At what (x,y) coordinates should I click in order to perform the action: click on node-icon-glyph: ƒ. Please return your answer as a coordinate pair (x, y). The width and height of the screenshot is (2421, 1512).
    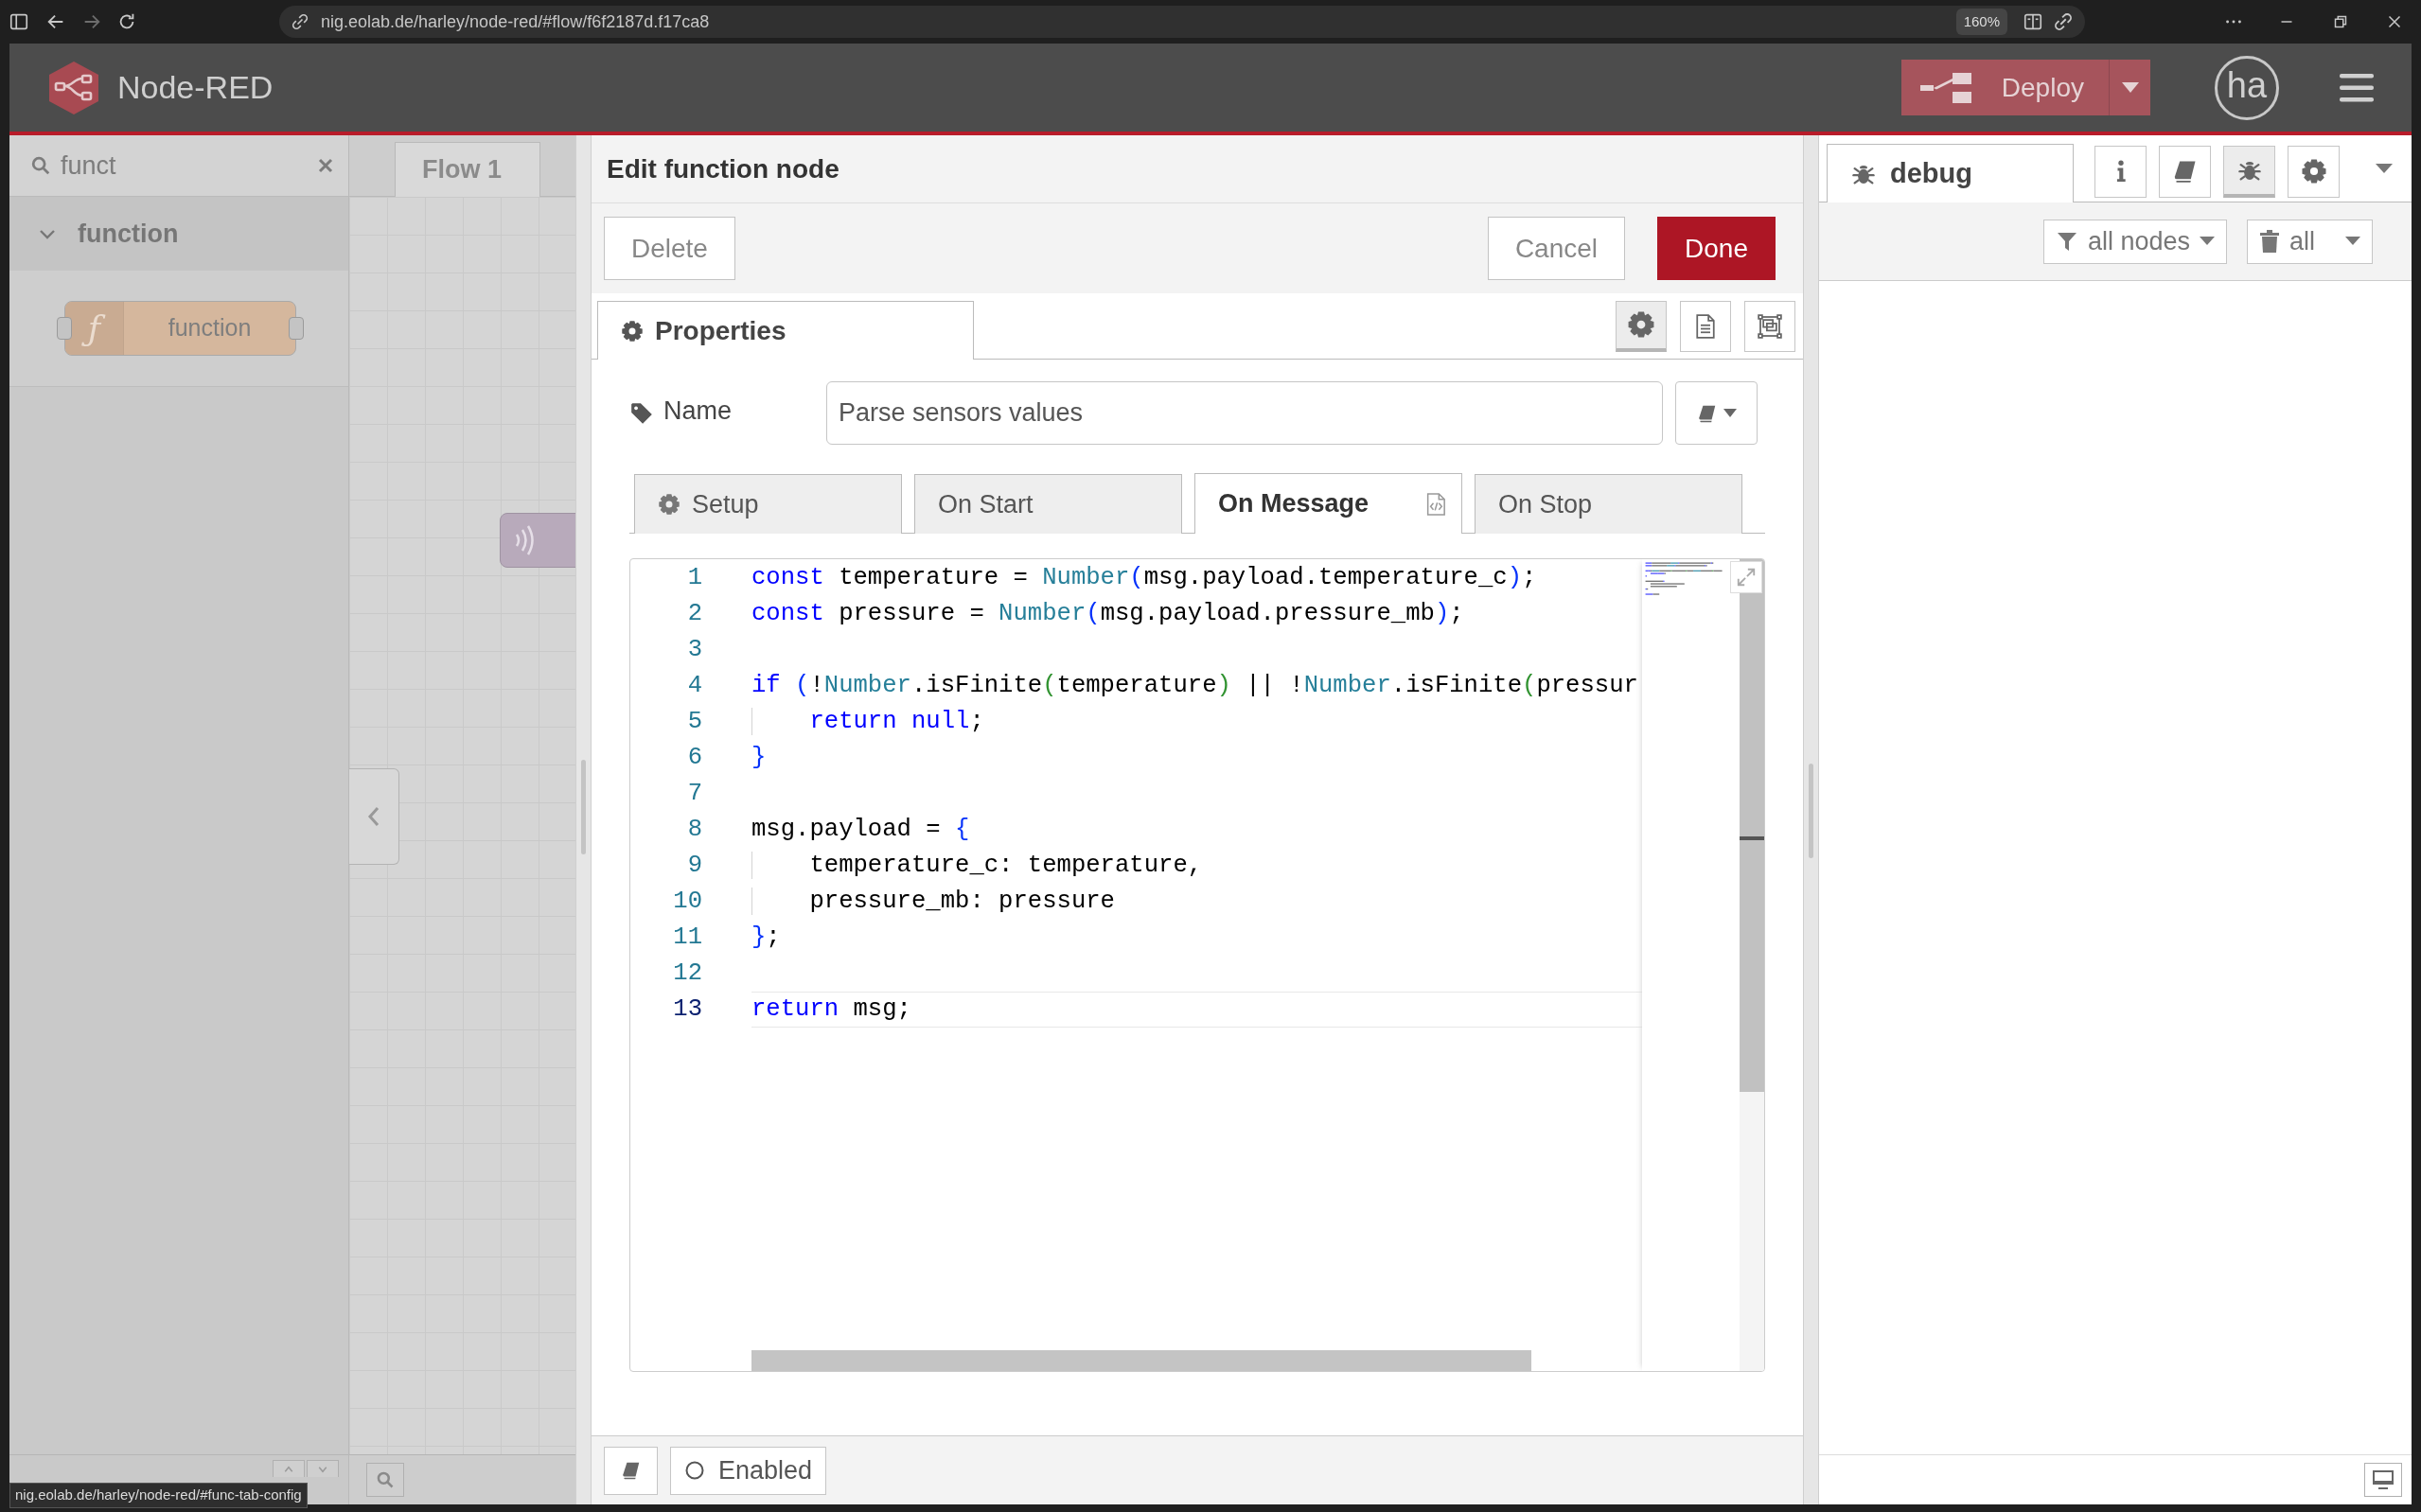
    Looking at the image, I should click on (94, 328).